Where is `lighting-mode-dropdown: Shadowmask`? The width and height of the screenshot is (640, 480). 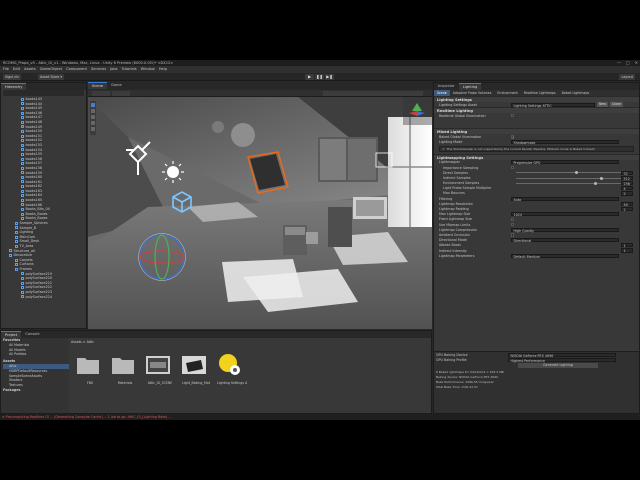 lighting-mode-dropdown: Shadowmask is located at coordinates (565, 142).